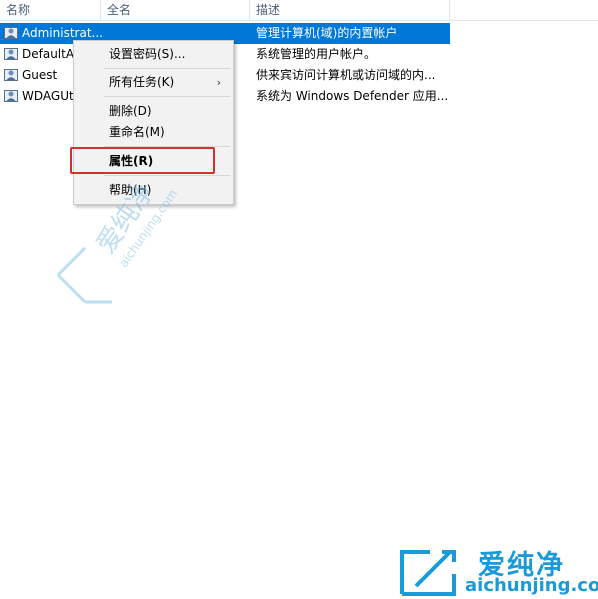  I want to click on list-header: 名称 全名 描述, so click(299, 10).